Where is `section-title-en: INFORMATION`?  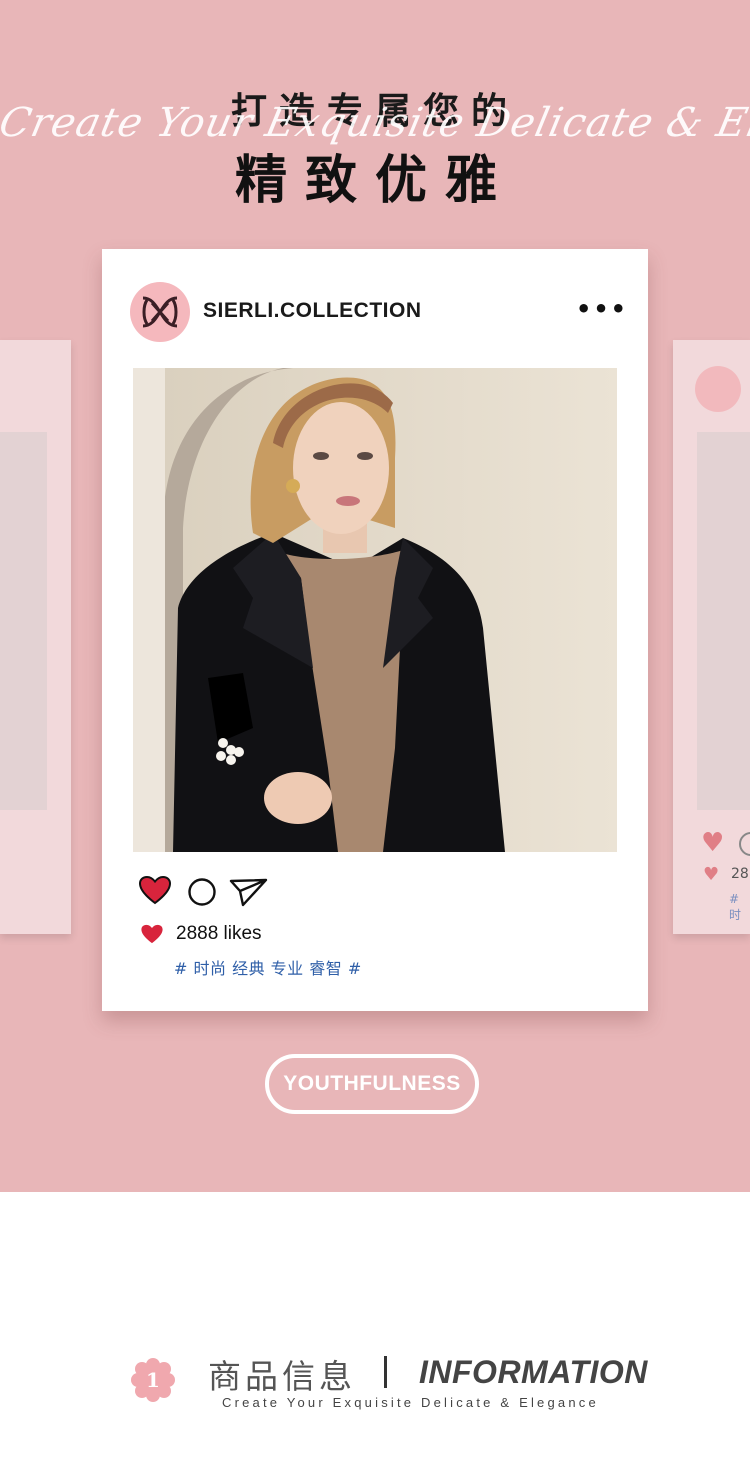 section-title-en: INFORMATION is located at coordinates (533, 1372).